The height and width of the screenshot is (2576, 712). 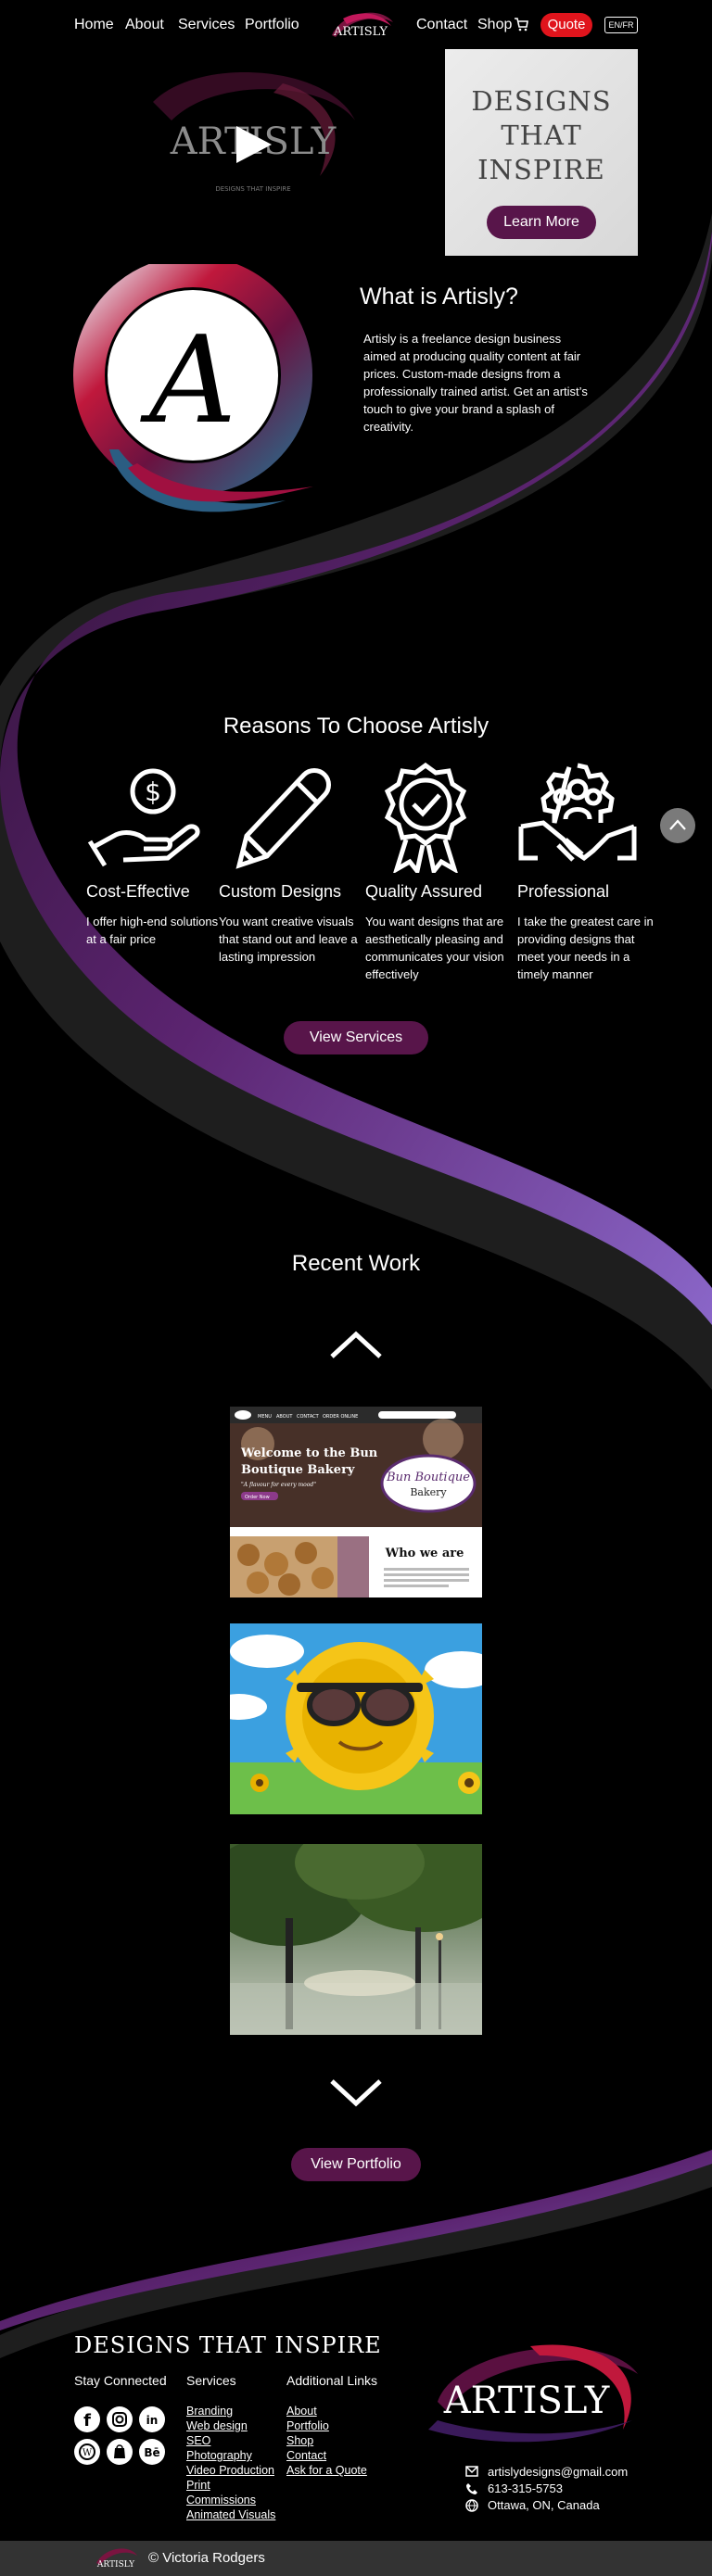 I want to click on hero-video-tagline: DESIGNS THAT INSPIRE, so click(x=252, y=189).